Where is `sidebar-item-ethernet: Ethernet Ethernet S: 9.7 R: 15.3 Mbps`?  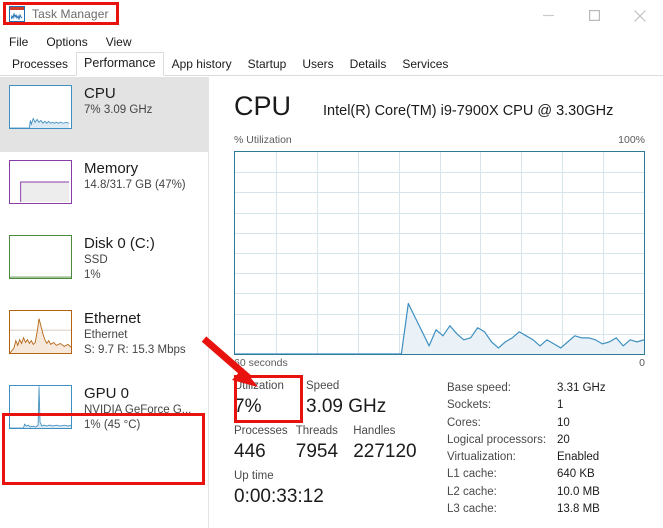
sidebar-item-ethernet: Ethernet Ethernet S: 9.7 R: 15.3 Mbps is located at coordinates (104, 339).